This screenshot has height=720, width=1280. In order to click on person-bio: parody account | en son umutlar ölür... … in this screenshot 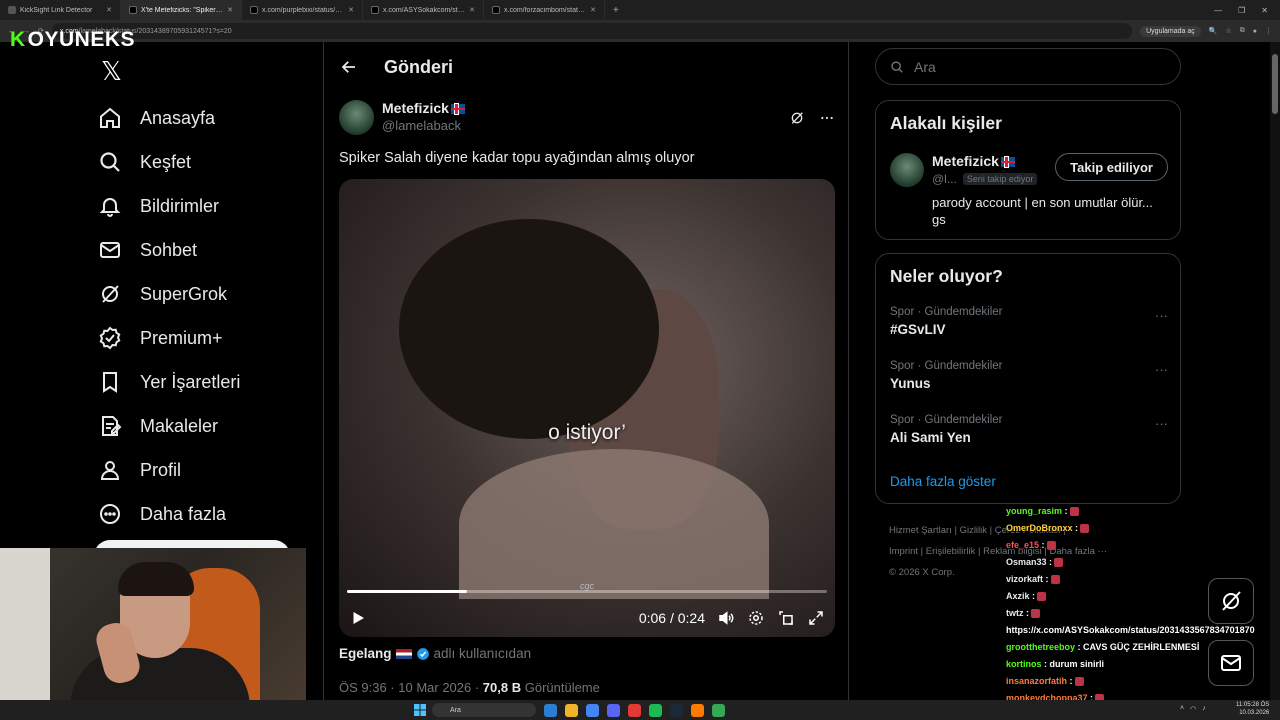, I will do `click(1050, 211)`.